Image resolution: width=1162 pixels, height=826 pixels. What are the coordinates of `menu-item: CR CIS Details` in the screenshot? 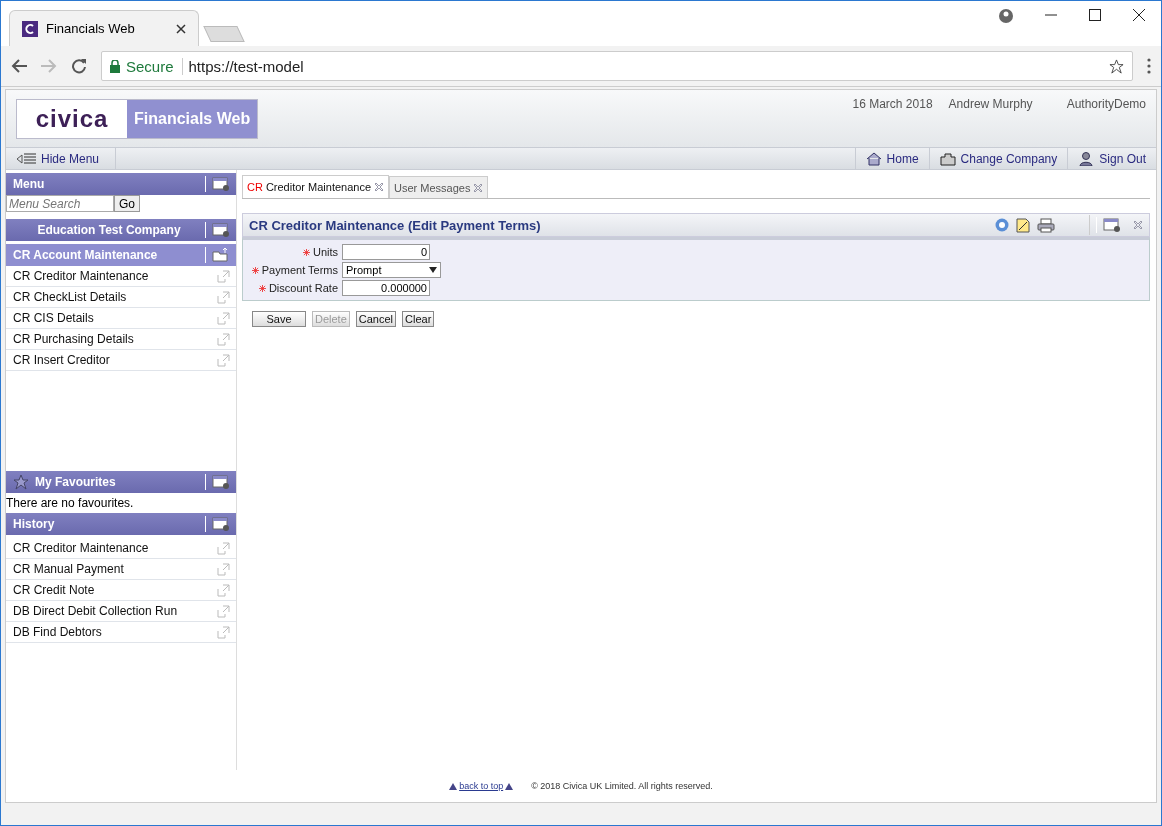 It's located at (121, 318).